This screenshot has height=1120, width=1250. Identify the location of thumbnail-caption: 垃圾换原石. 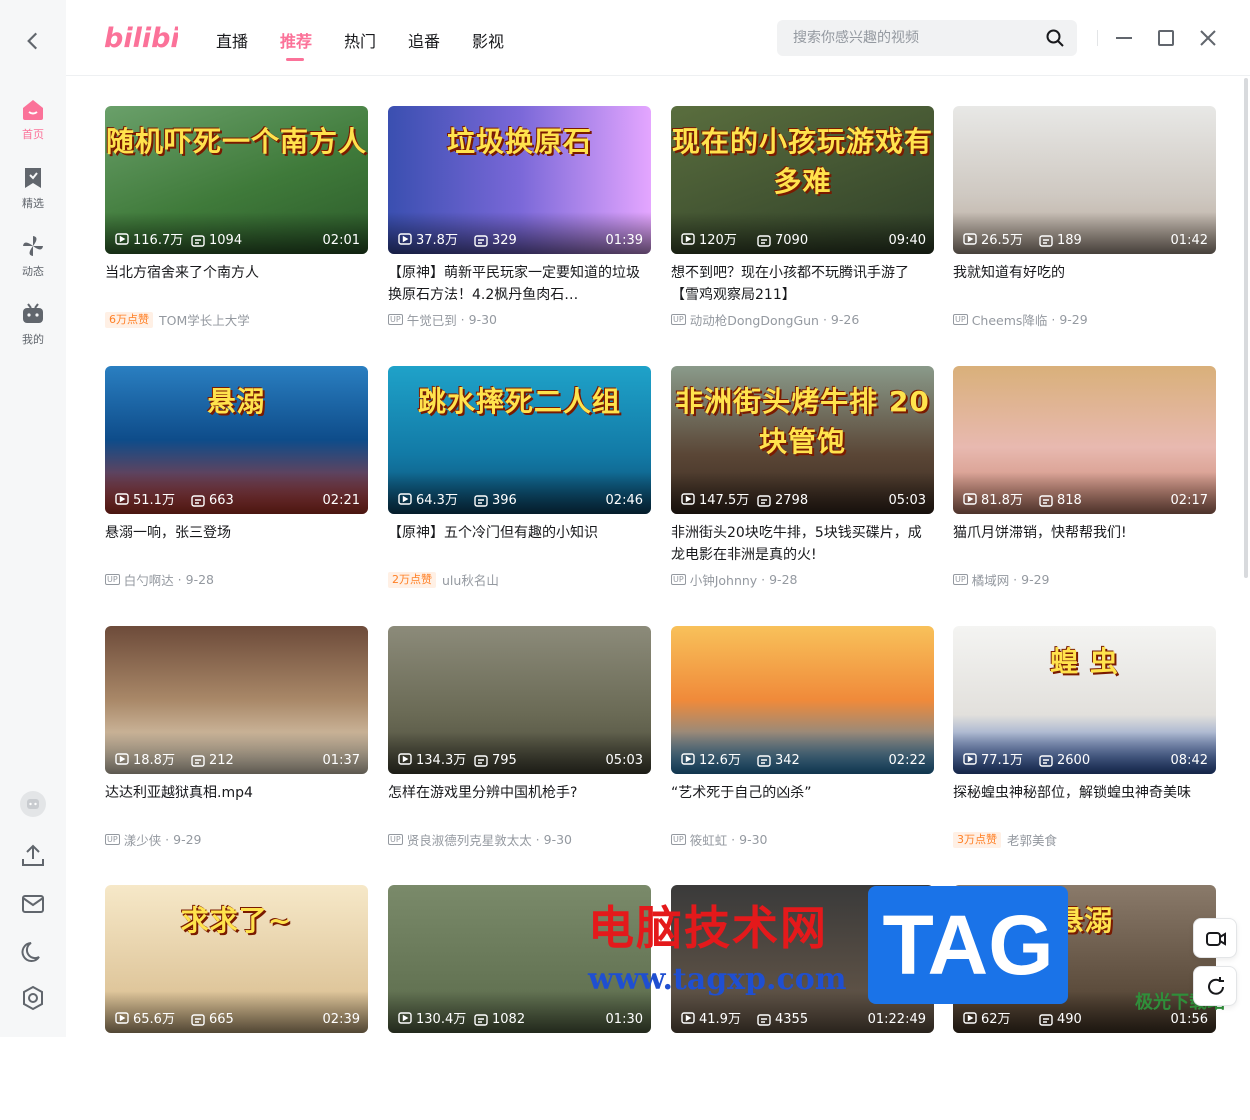
(519, 141).